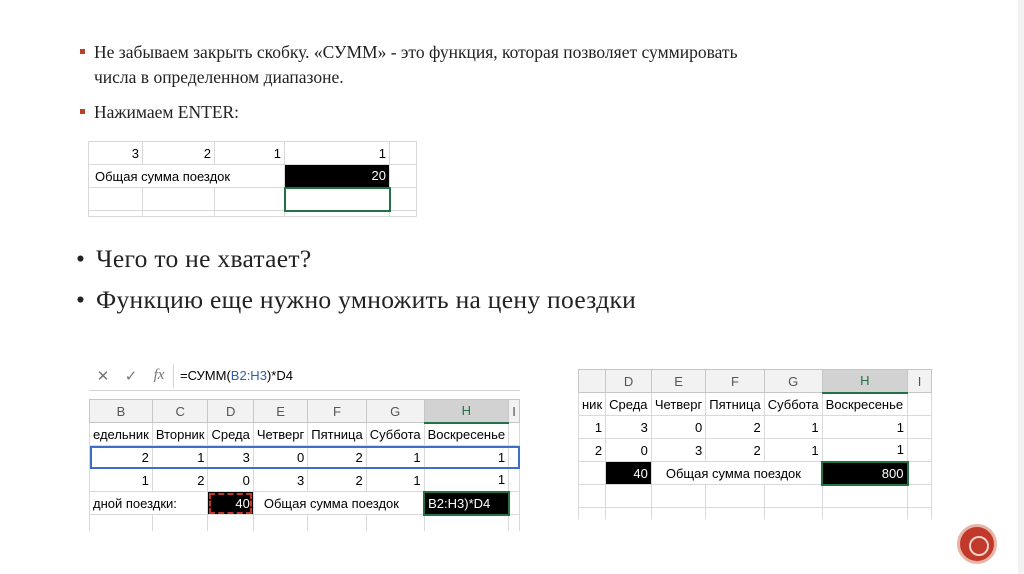  What do you see at coordinates (592, 381) in the screenshot?
I see `column-header` at bounding box center [592, 381].